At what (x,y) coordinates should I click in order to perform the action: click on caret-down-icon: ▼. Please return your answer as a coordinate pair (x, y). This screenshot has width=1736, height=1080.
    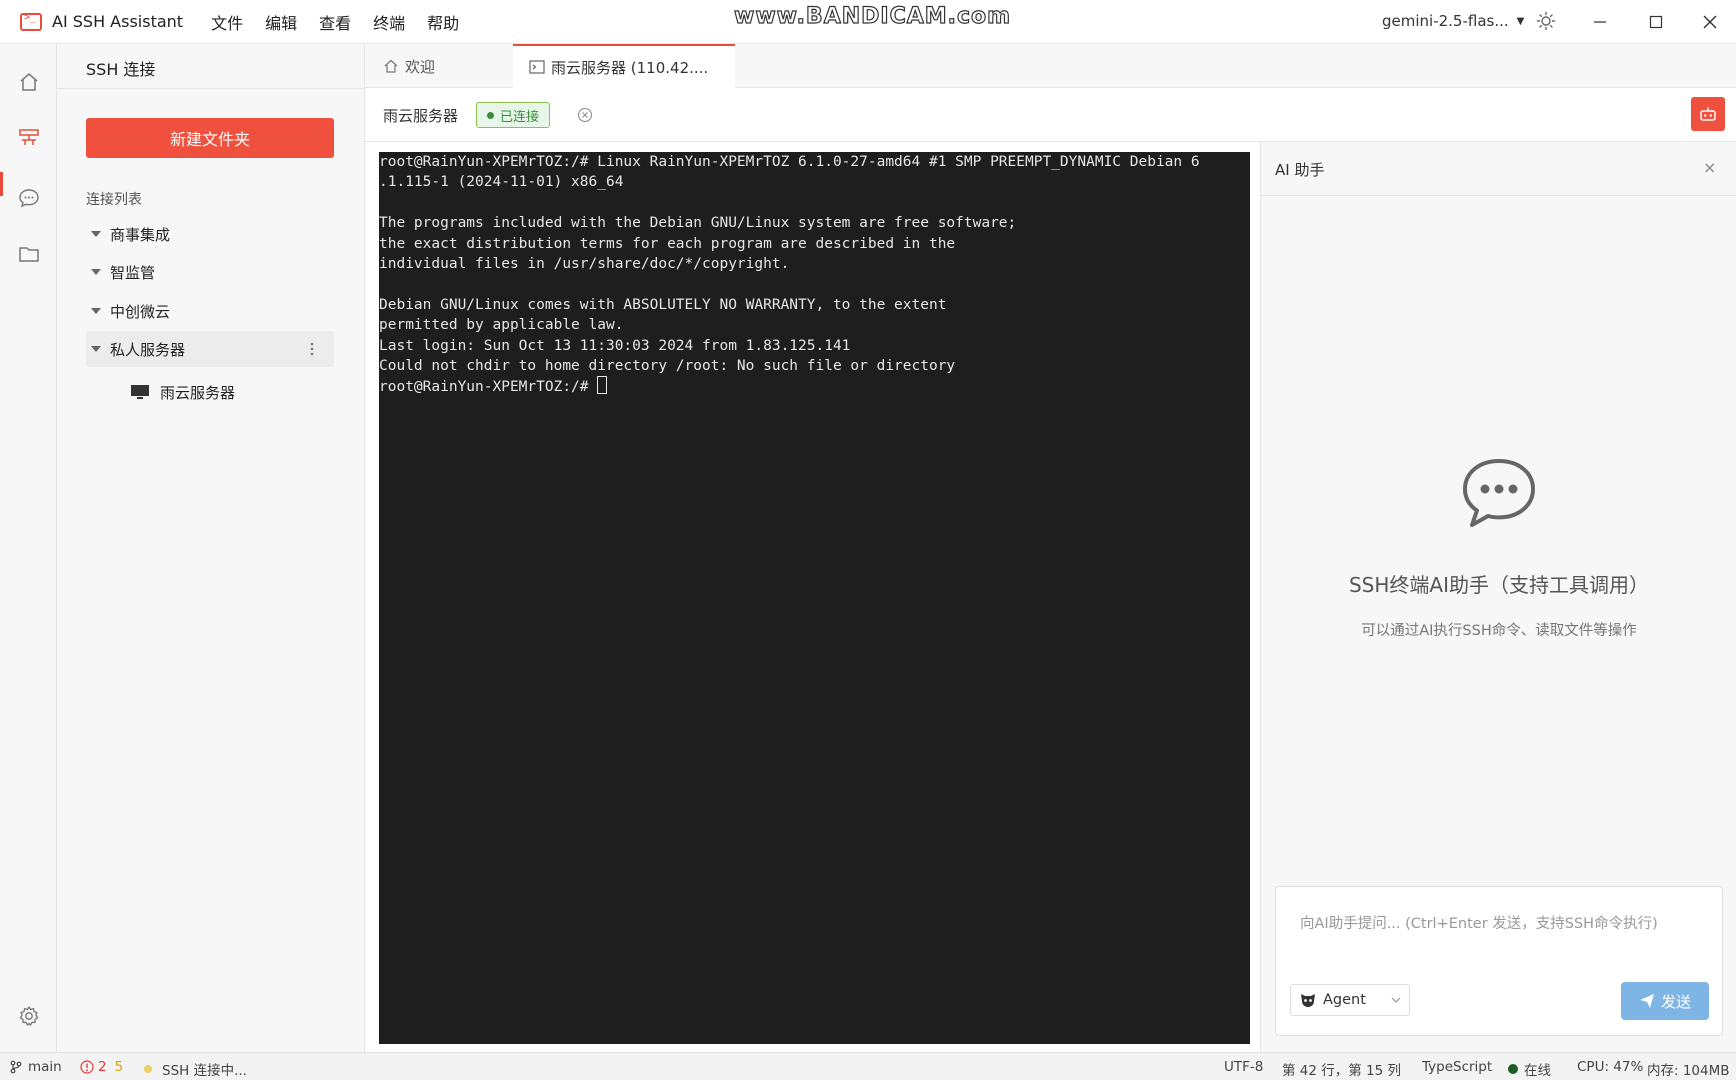
    Looking at the image, I should click on (1520, 21).